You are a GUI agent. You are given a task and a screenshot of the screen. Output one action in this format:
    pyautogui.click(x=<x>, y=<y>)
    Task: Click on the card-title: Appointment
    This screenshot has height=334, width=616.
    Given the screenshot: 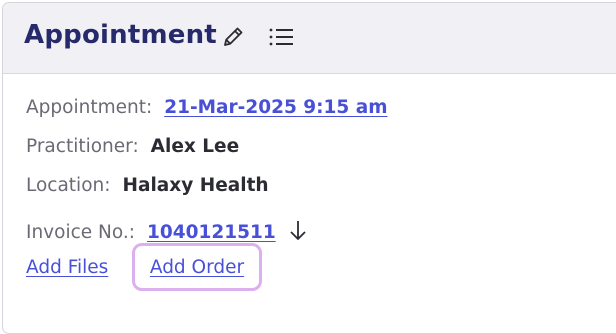 What is the action you would take?
    pyautogui.click(x=120, y=35)
    